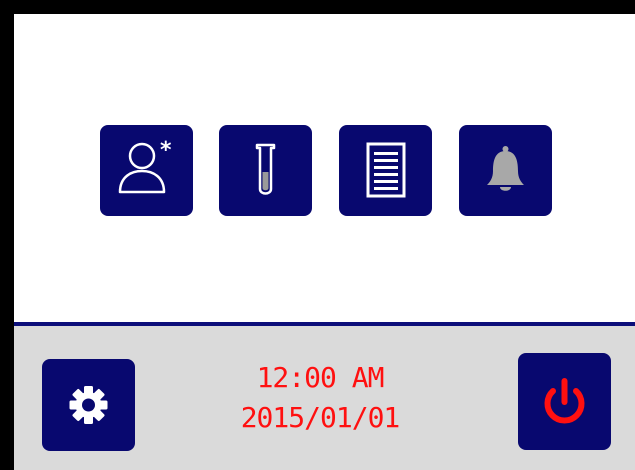 Image resolution: width=635 pixels, height=470 pixels. I want to click on clock-display: 12:00 AM 2015/01/01, so click(320, 398).